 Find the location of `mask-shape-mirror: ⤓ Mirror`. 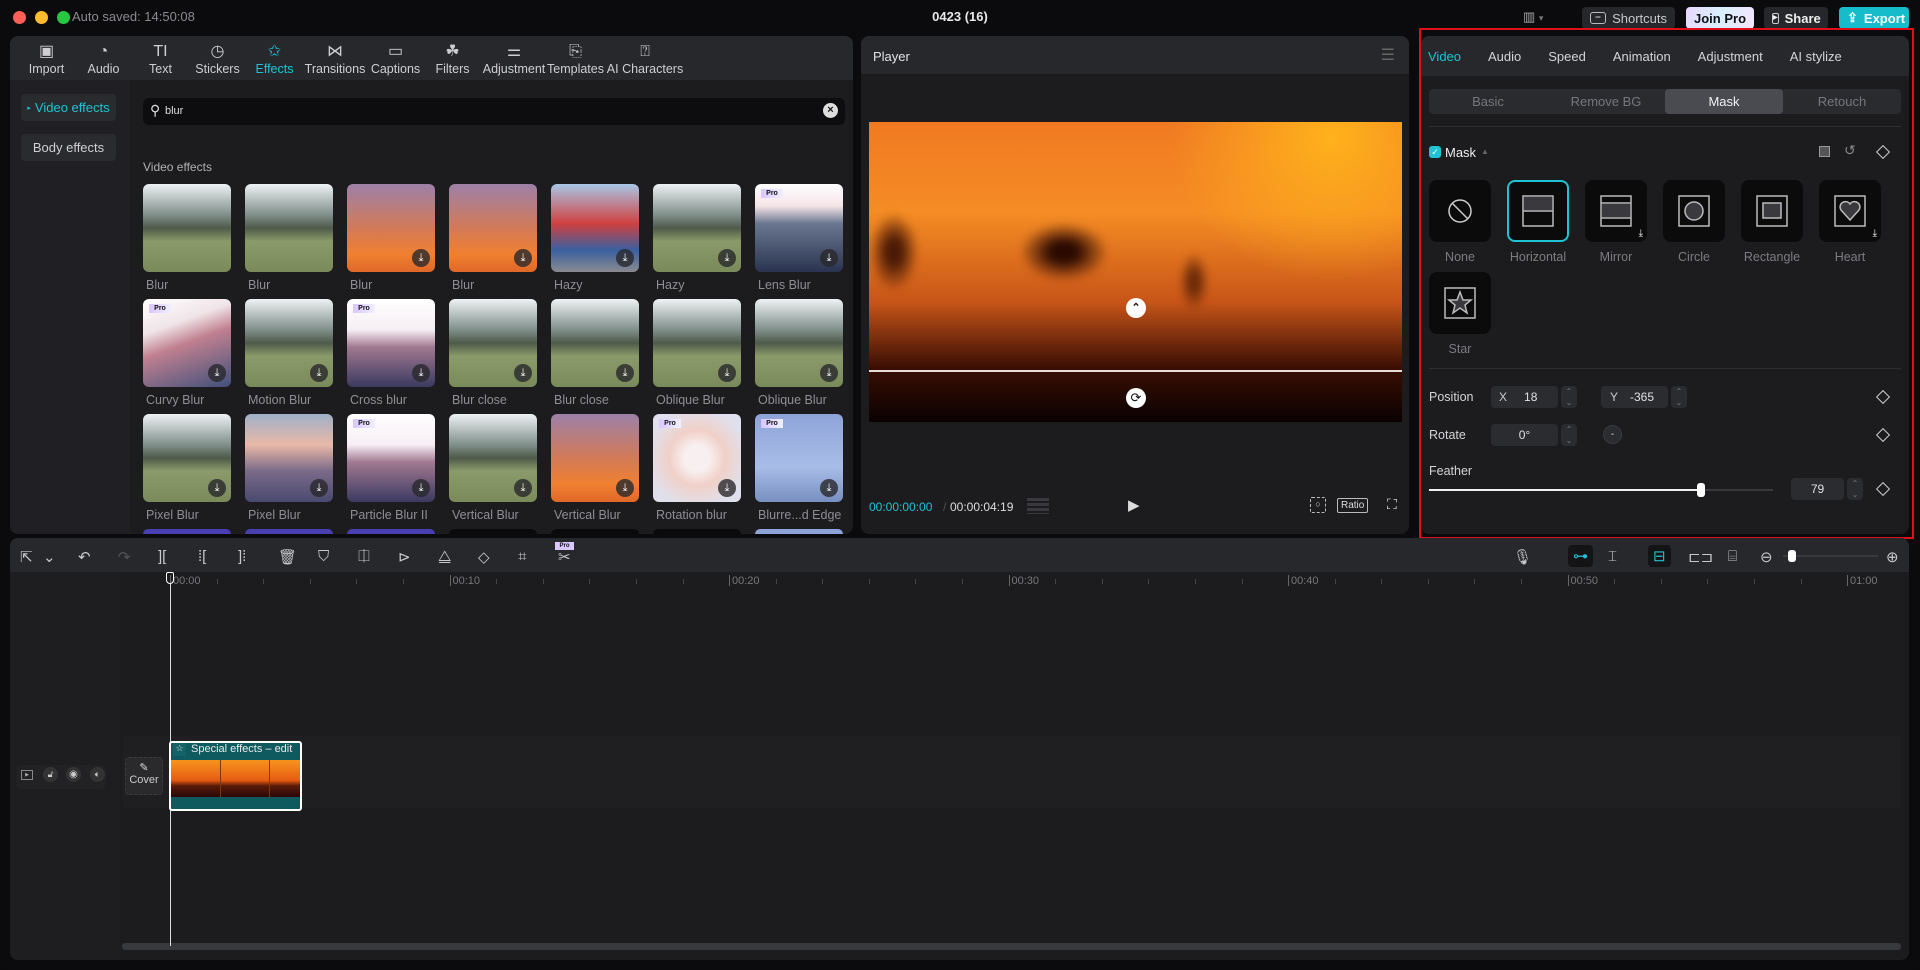

mask-shape-mirror: ⤓ Mirror is located at coordinates (1616, 222).